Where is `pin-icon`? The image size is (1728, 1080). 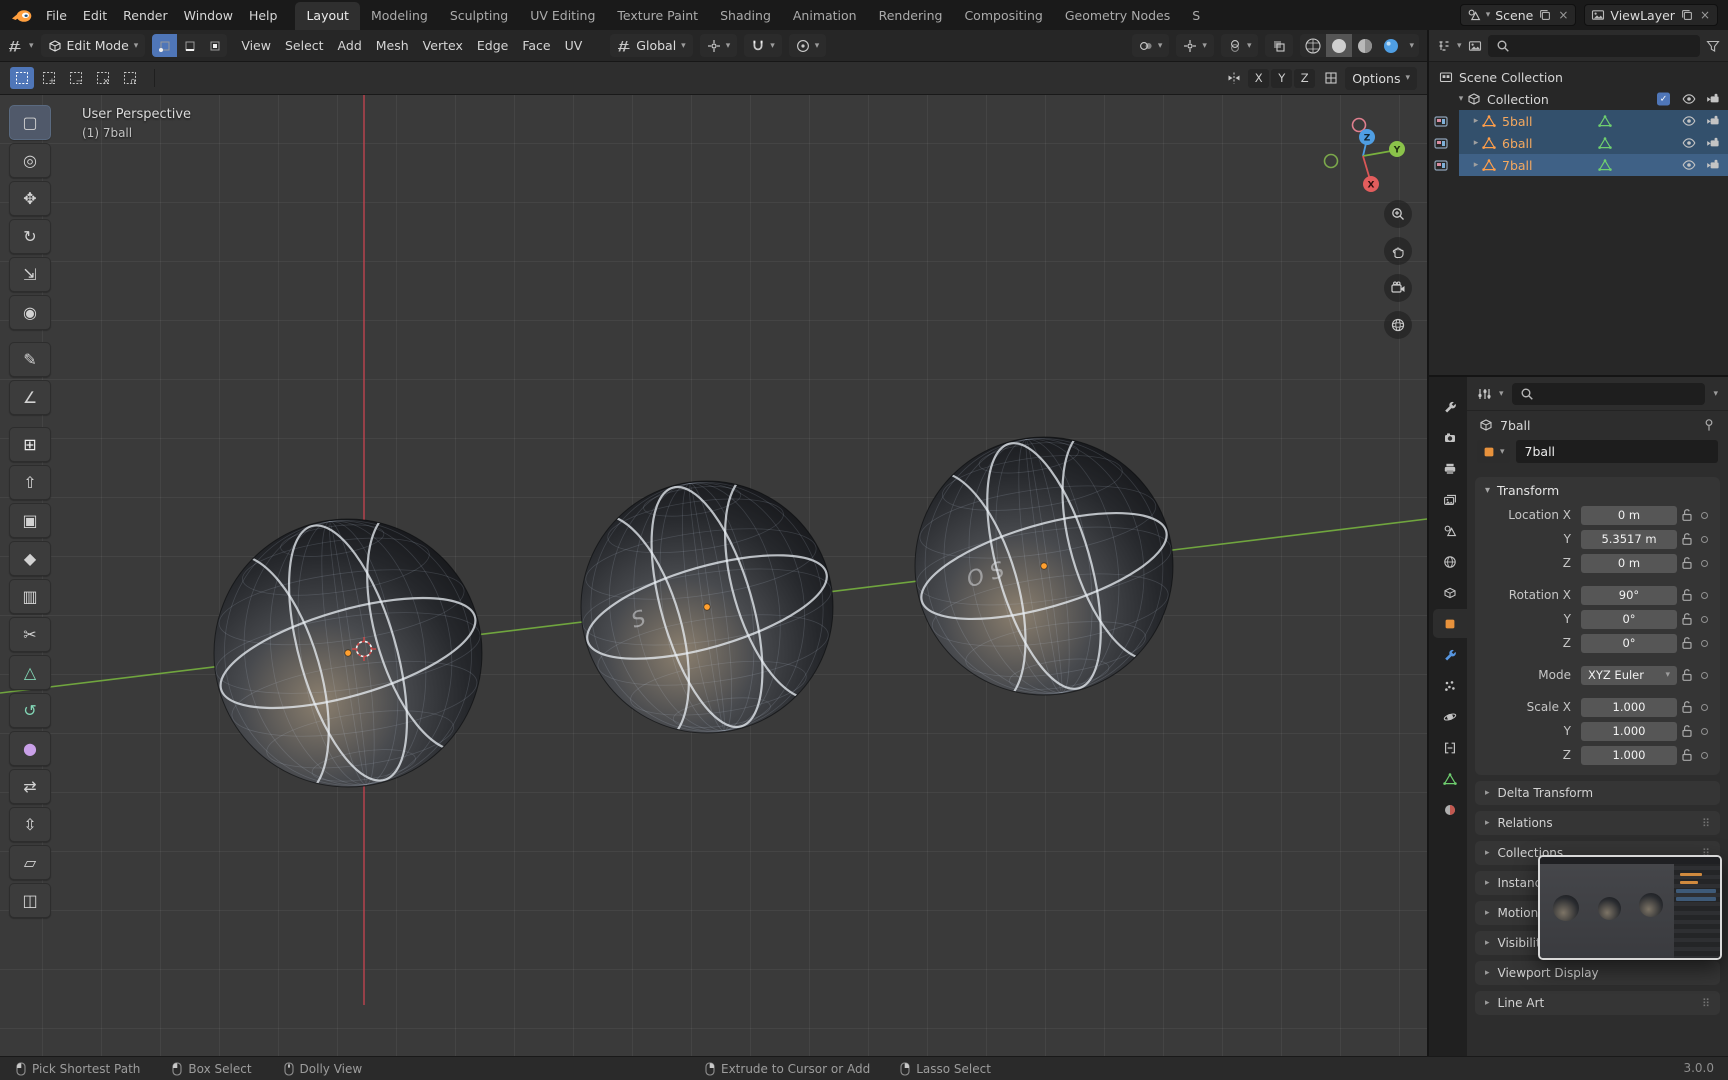 pin-icon is located at coordinates (1709, 425).